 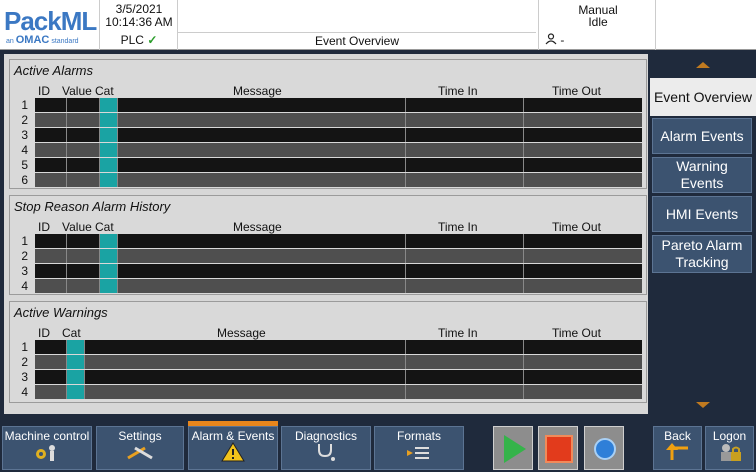 I want to click on col-time-out: Time Out, so click(x=576, y=91).